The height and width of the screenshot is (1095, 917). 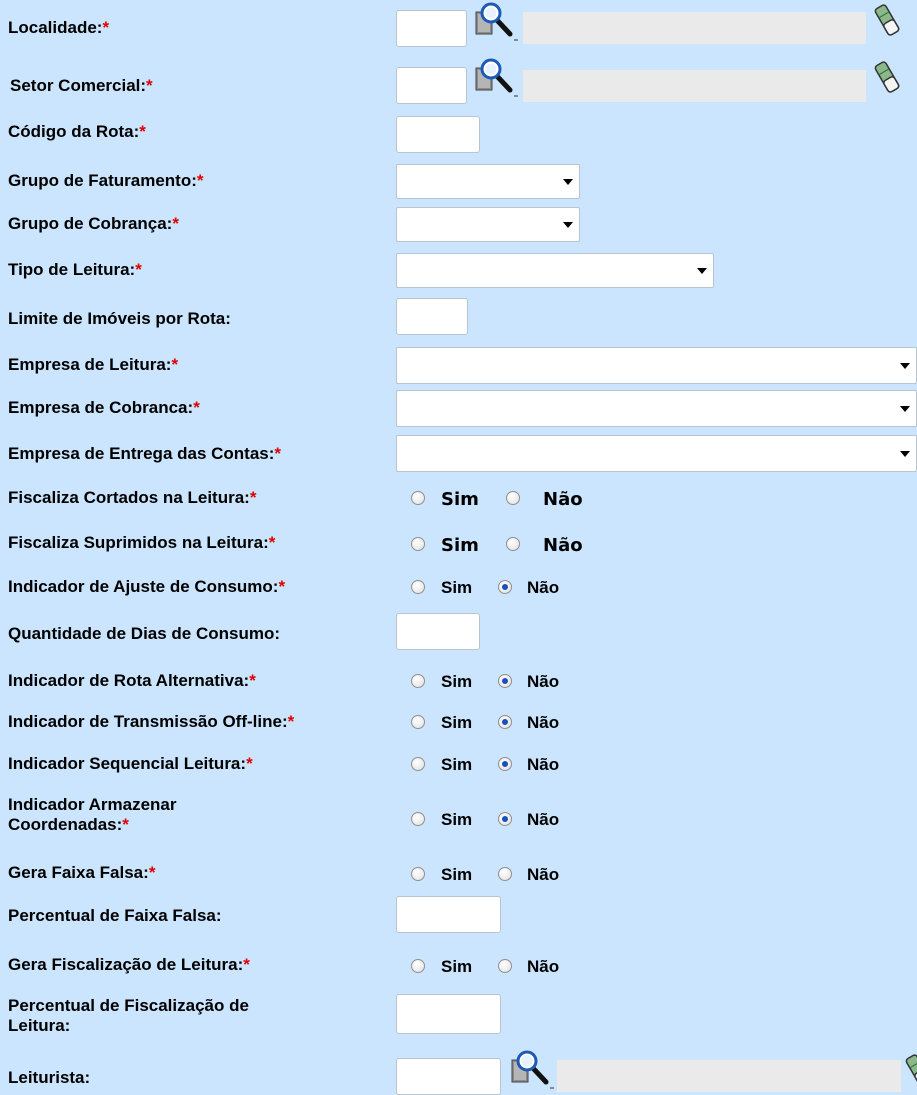 I want to click on empresa-leitura-select, so click(x=656, y=365).